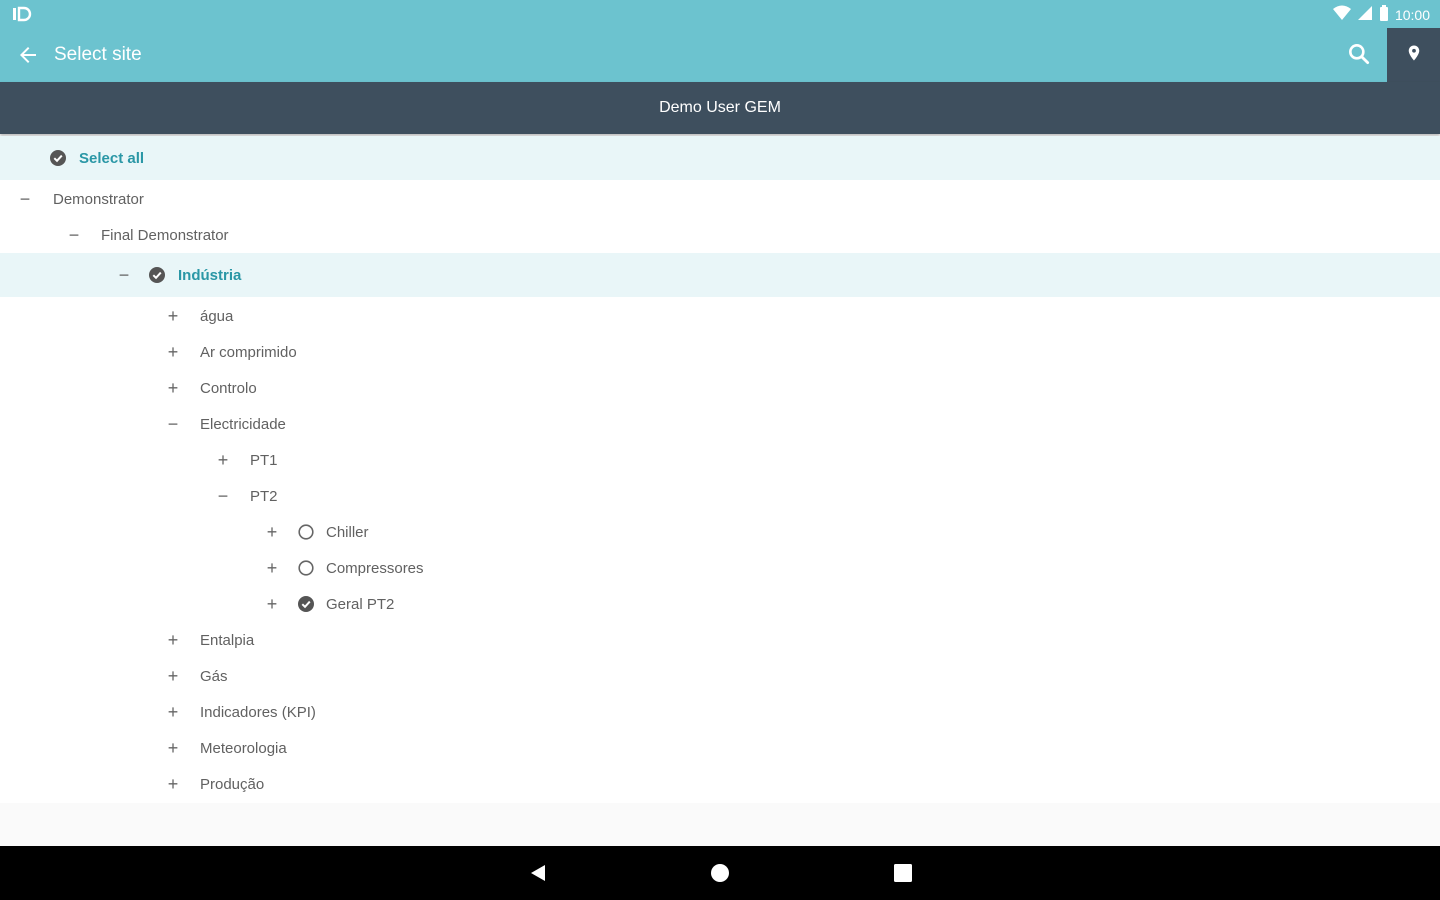  What do you see at coordinates (347, 532) in the screenshot?
I see `tree-node-label: Chiller` at bounding box center [347, 532].